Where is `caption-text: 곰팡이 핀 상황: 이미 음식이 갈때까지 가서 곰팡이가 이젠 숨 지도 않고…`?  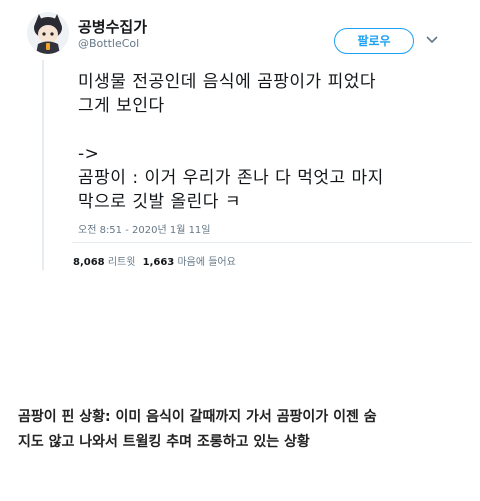
caption-text: 곰팡이 핀 상황: 이미 음식이 갈때까지 가서 곰팡이가 이젠 숨 지도 않고… is located at coordinates (243, 430).